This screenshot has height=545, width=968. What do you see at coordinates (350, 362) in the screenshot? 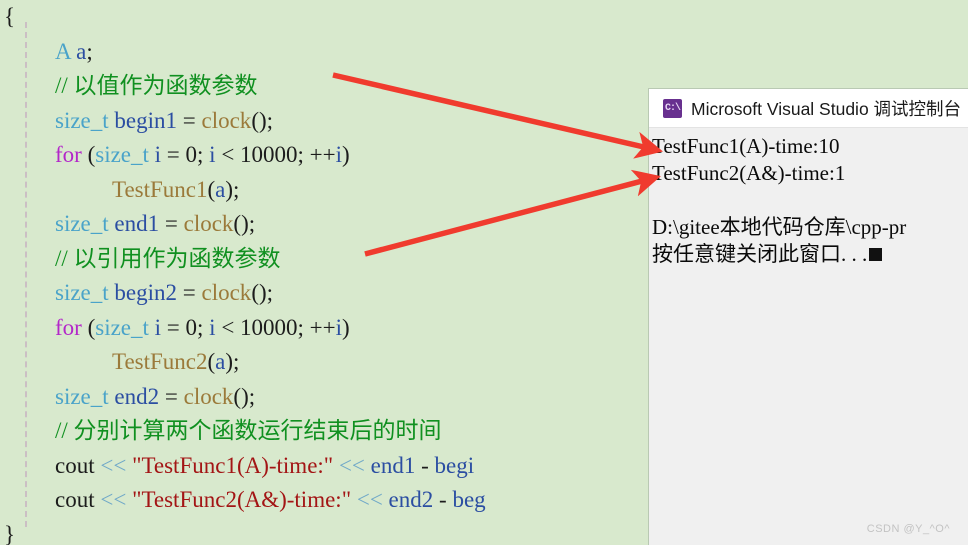
I see `code-line: TestFunc2(a);` at bounding box center [350, 362].